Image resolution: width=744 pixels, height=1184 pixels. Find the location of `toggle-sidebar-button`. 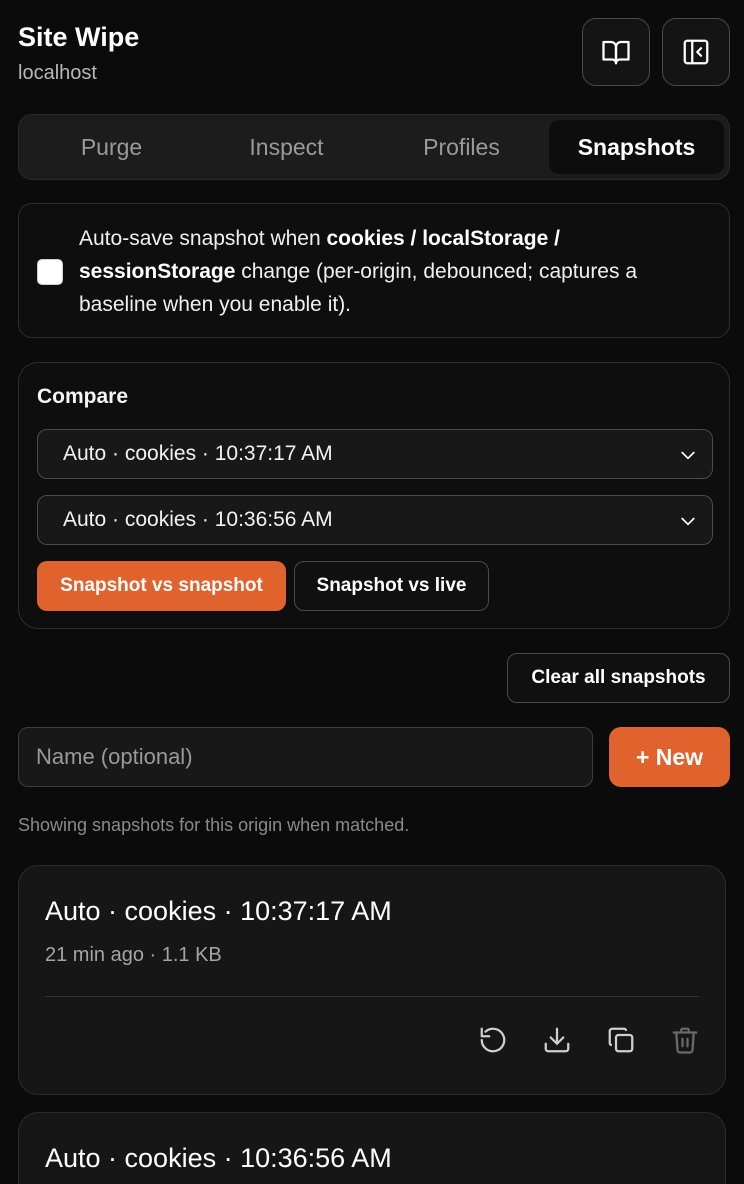

toggle-sidebar-button is located at coordinates (696, 52).